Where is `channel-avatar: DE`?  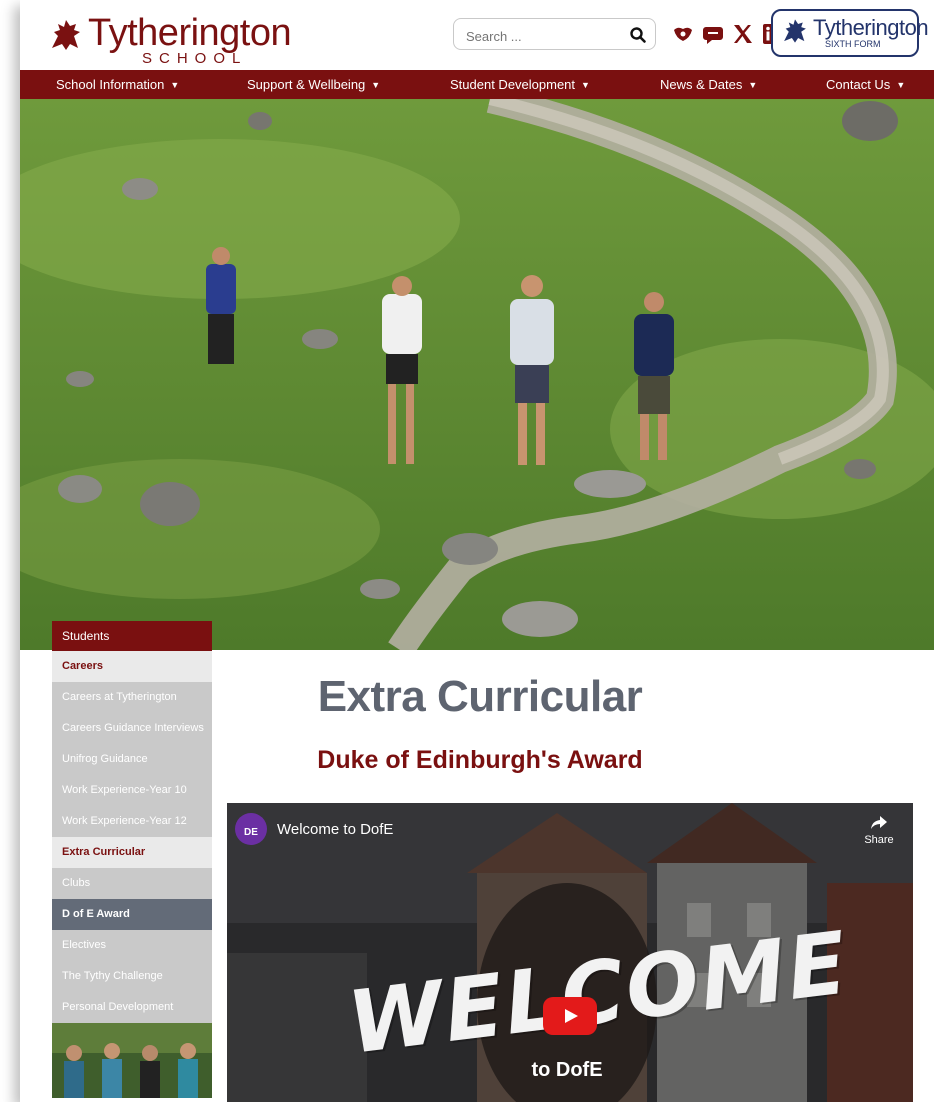 channel-avatar: DE is located at coordinates (251, 829).